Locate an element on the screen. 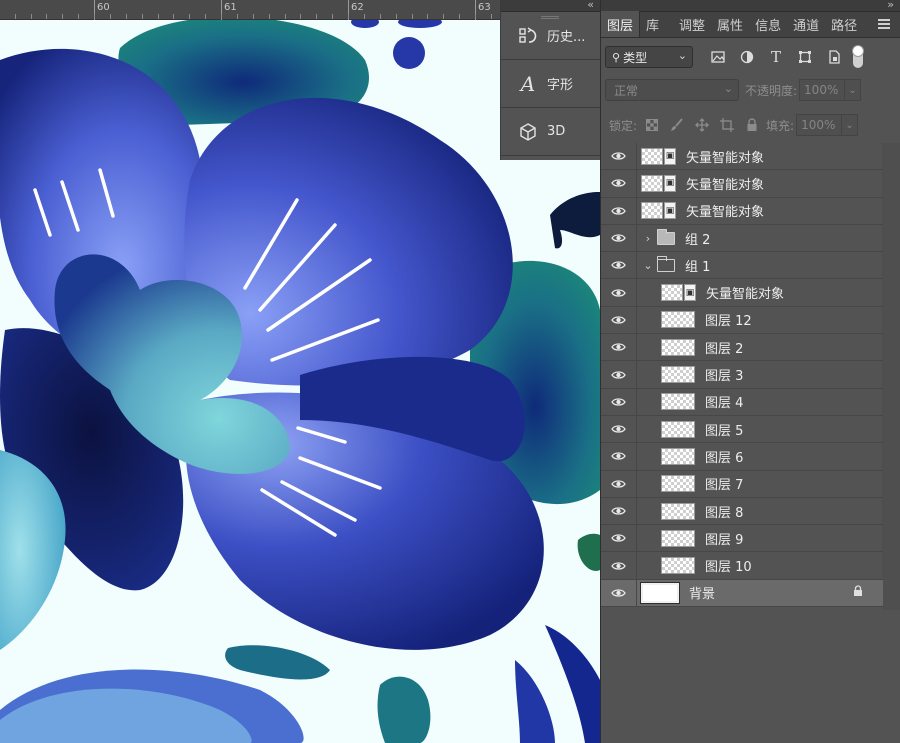  3d-panel-label: 3D is located at coordinates (556, 131).